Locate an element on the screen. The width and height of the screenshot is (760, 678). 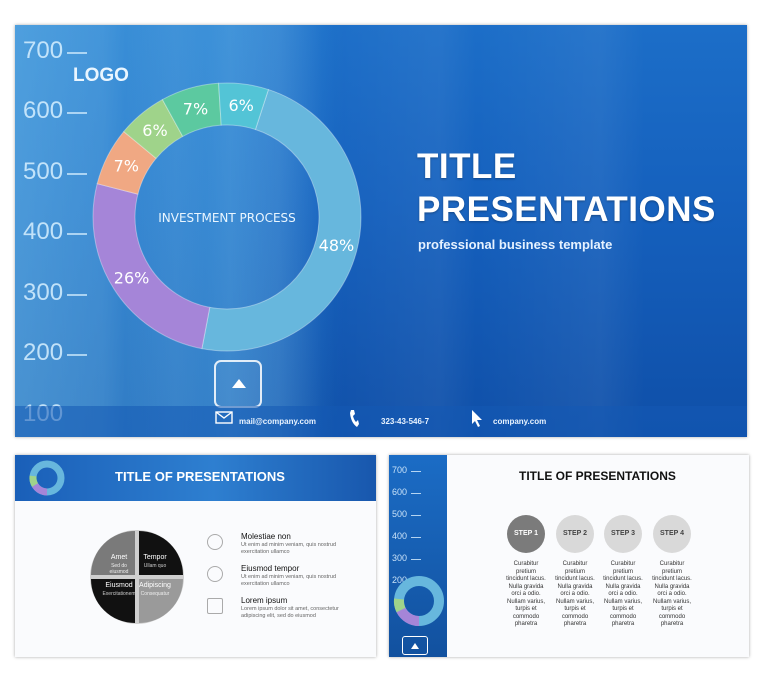
cycle-label-eiusmod: Eiusmod is located at coordinates (119, 585).